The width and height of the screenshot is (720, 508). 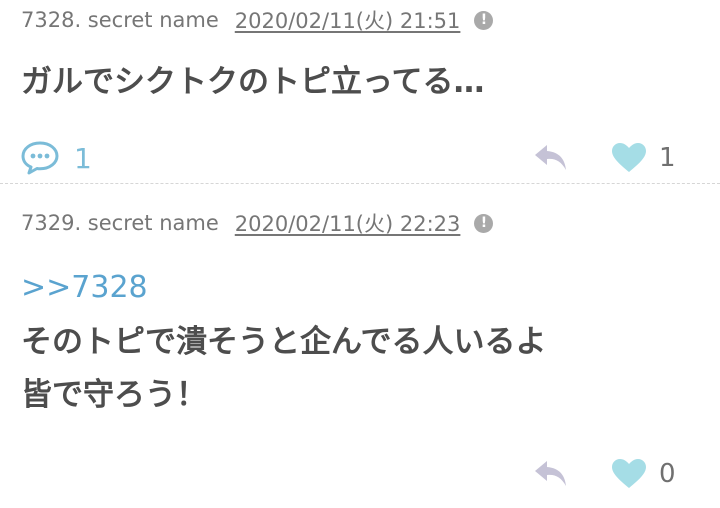 What do you see at coordinates (348, 223) in the screenshot?
I see `comment-date-link: 2020/02/11(火) 22:23` at bounding box center [348, 223].